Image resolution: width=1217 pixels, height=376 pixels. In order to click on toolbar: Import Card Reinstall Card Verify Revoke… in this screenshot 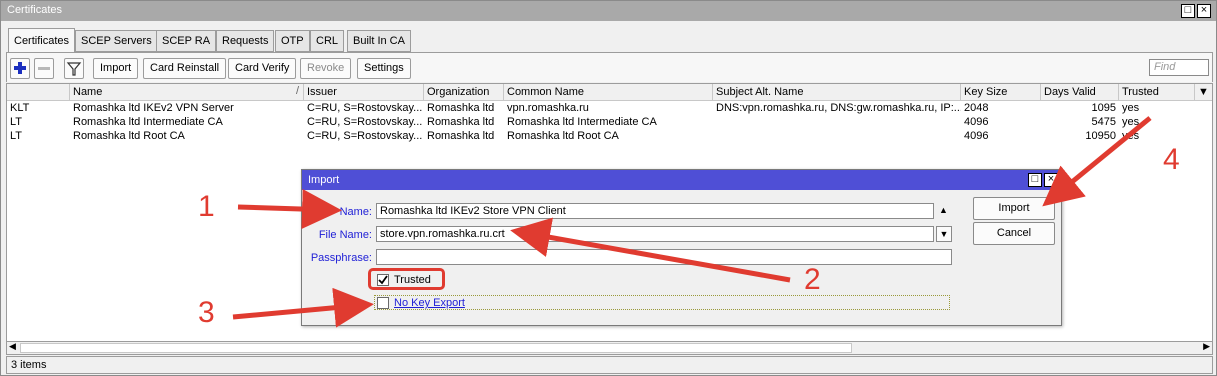, I will do `click(609, 67)`.